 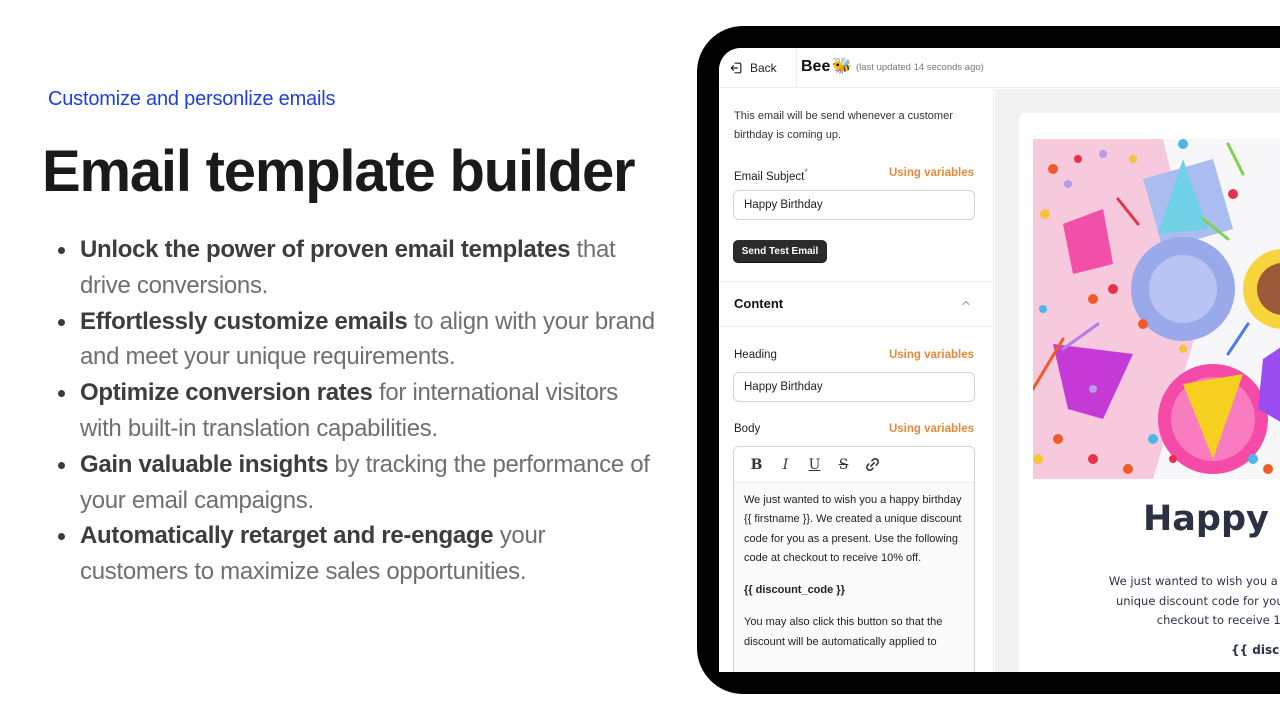 I want to click on birthday-party-image, so click(x=1156, y=309).